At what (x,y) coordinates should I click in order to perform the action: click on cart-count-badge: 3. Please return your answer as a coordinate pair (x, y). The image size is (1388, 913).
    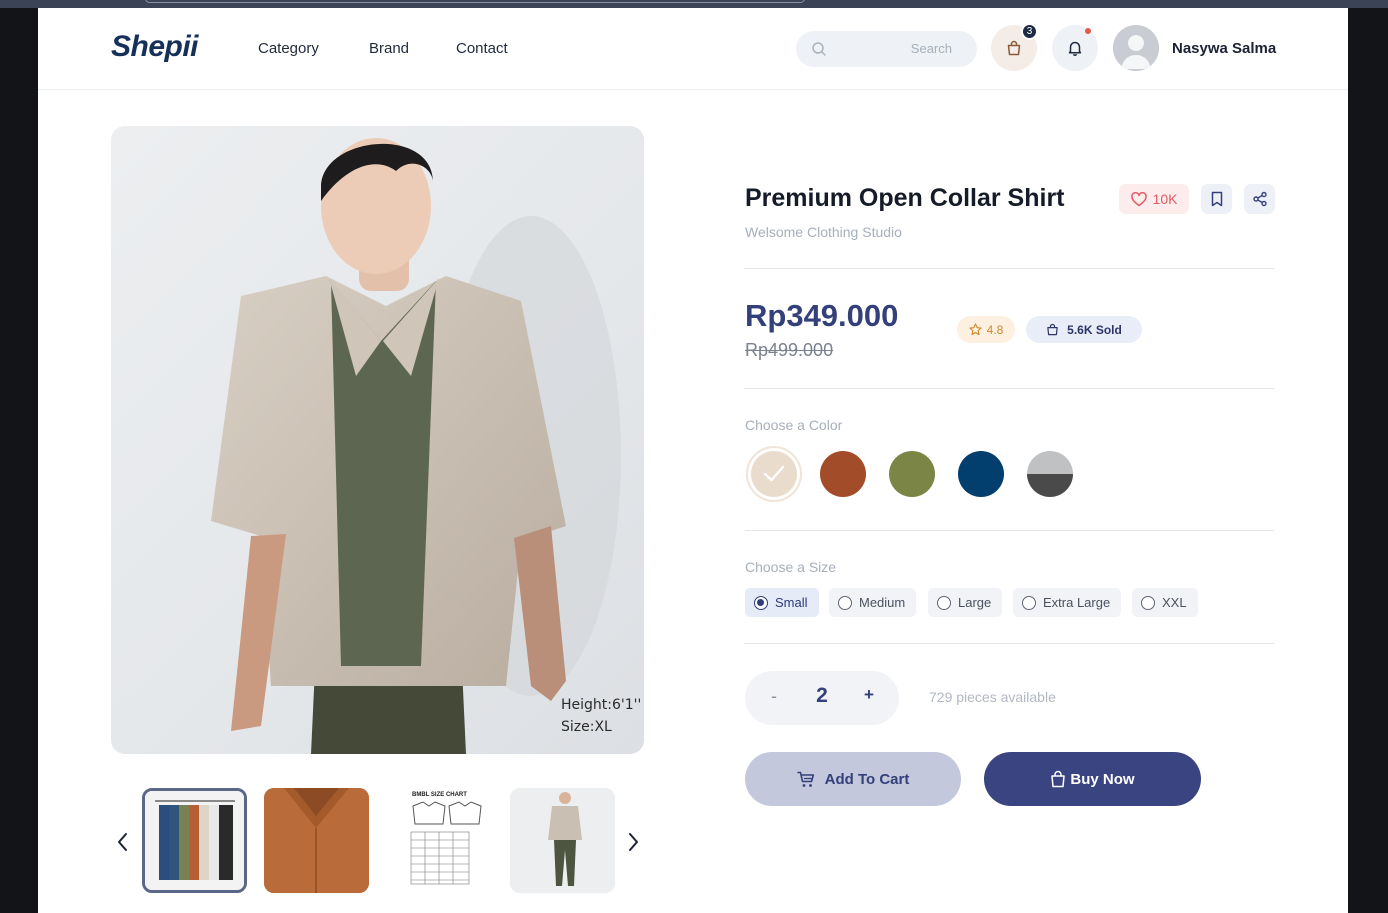
    Looking at the image, I should click on (1029, 31).